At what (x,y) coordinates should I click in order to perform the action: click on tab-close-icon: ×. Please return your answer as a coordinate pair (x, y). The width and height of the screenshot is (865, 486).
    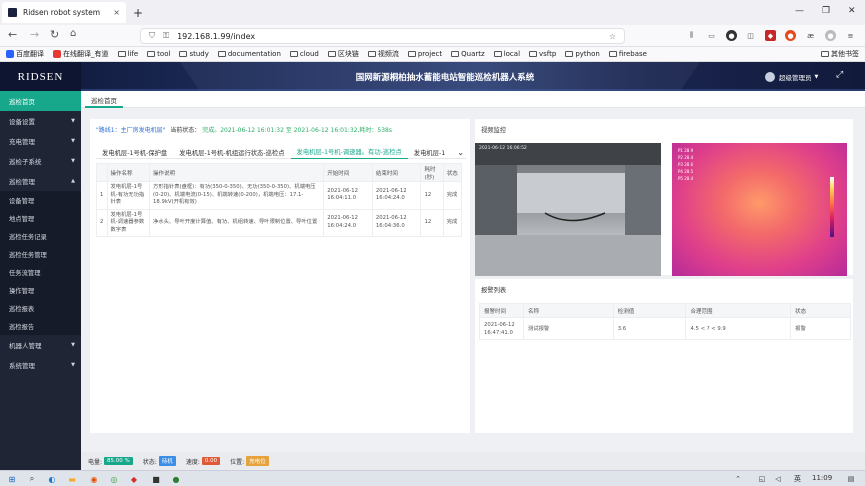
    Looking at the image, I should click on (116, 12).